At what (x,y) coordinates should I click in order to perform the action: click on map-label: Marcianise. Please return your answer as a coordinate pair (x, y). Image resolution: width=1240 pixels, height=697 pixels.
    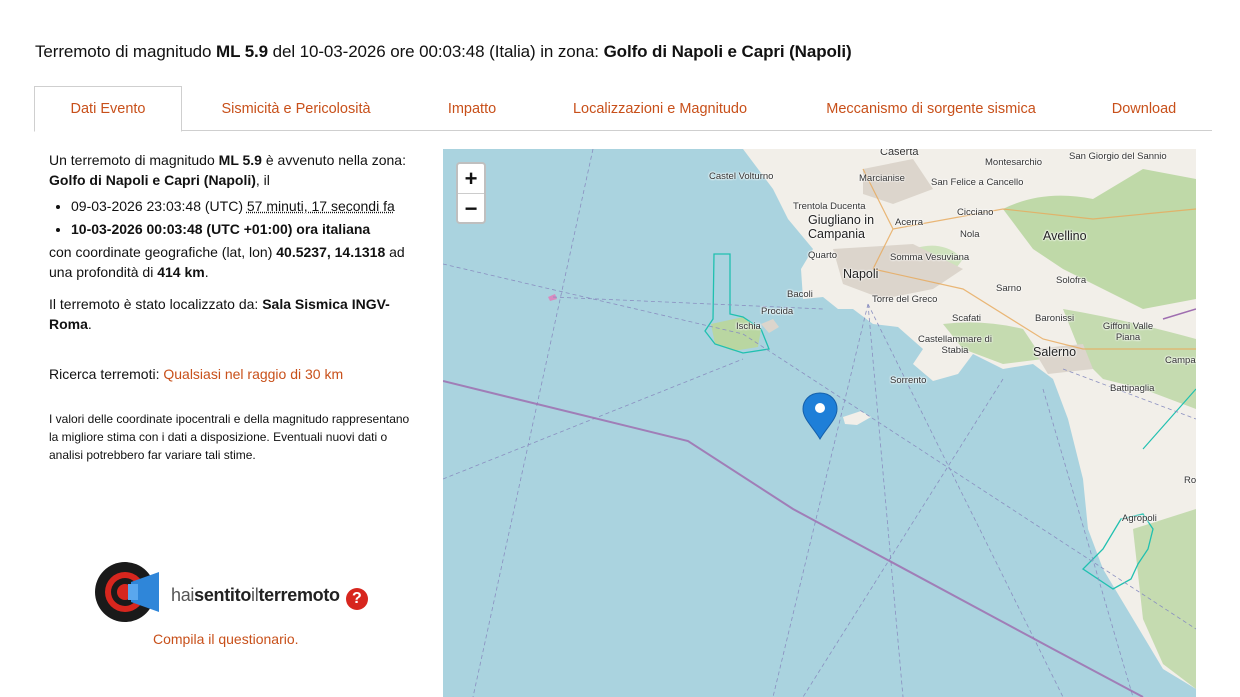
    Looking at the image, I should click on (882, 178).